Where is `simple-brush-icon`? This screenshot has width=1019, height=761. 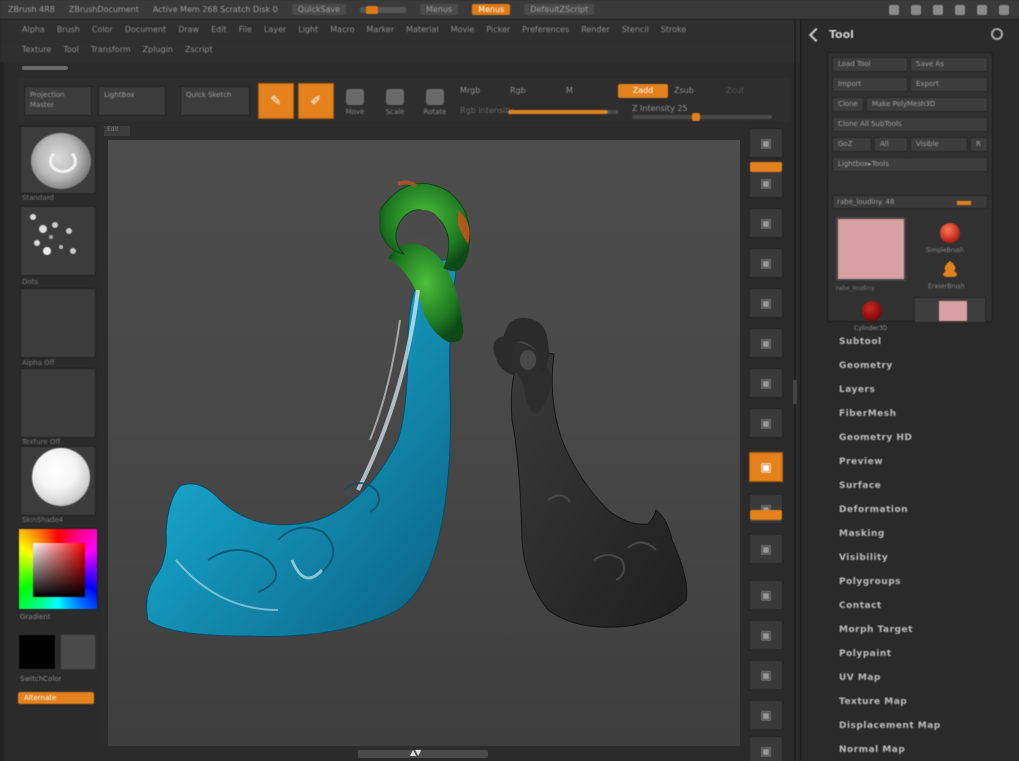 simple-brush-icon is located at coordinates (950, 233).